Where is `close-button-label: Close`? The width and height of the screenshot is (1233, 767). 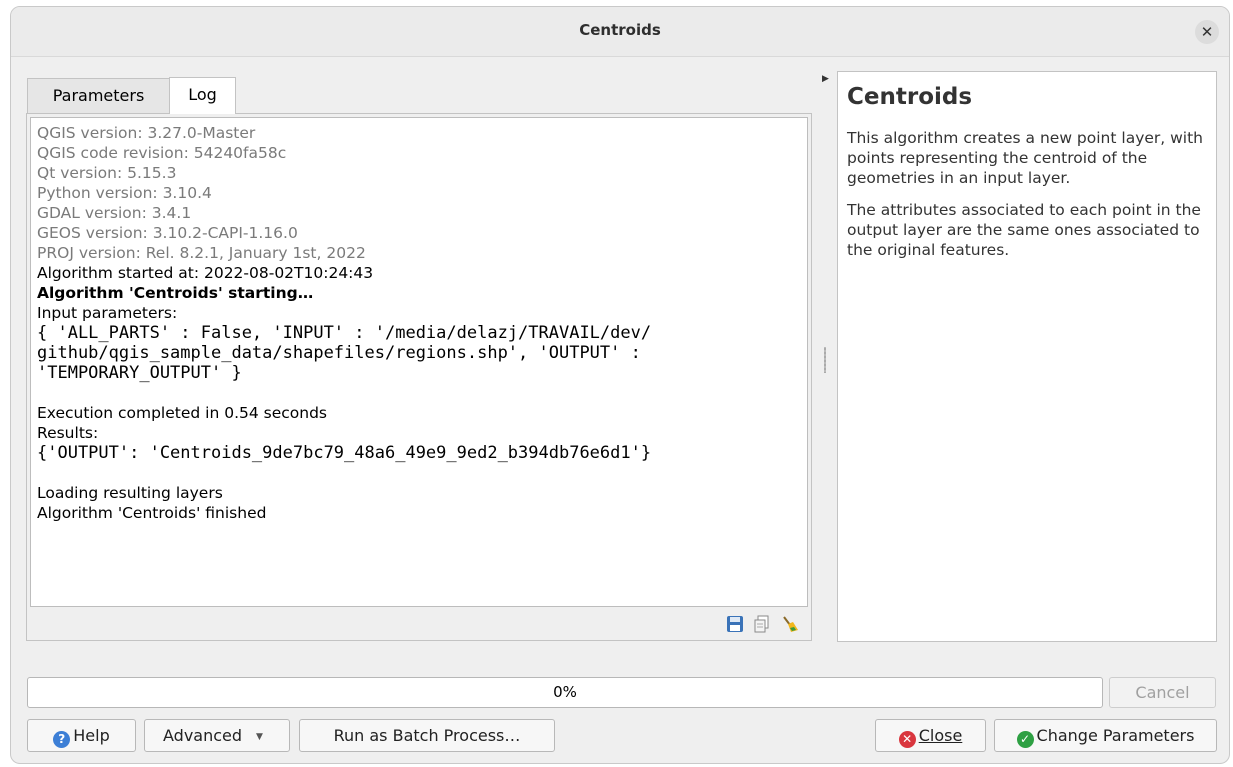
close-button-label: Close is located at coordinates (940, 735).